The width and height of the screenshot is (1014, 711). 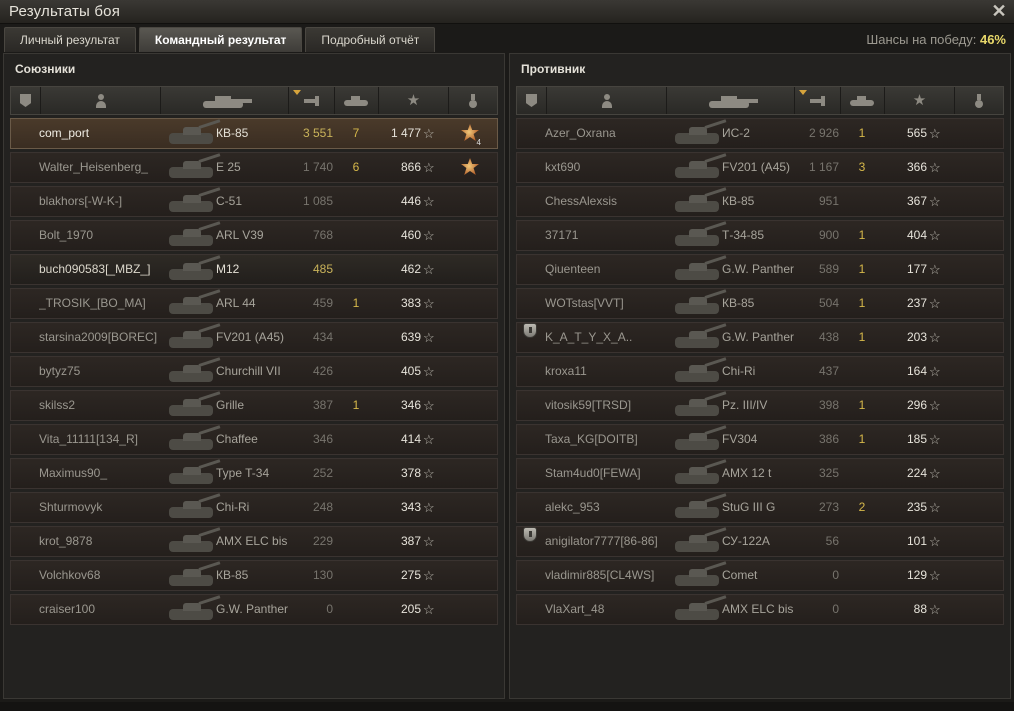 What do you see at coordinates (322, 371) in the screenshot?
I see `damage-value: 426` at bounding box center [322, 371].